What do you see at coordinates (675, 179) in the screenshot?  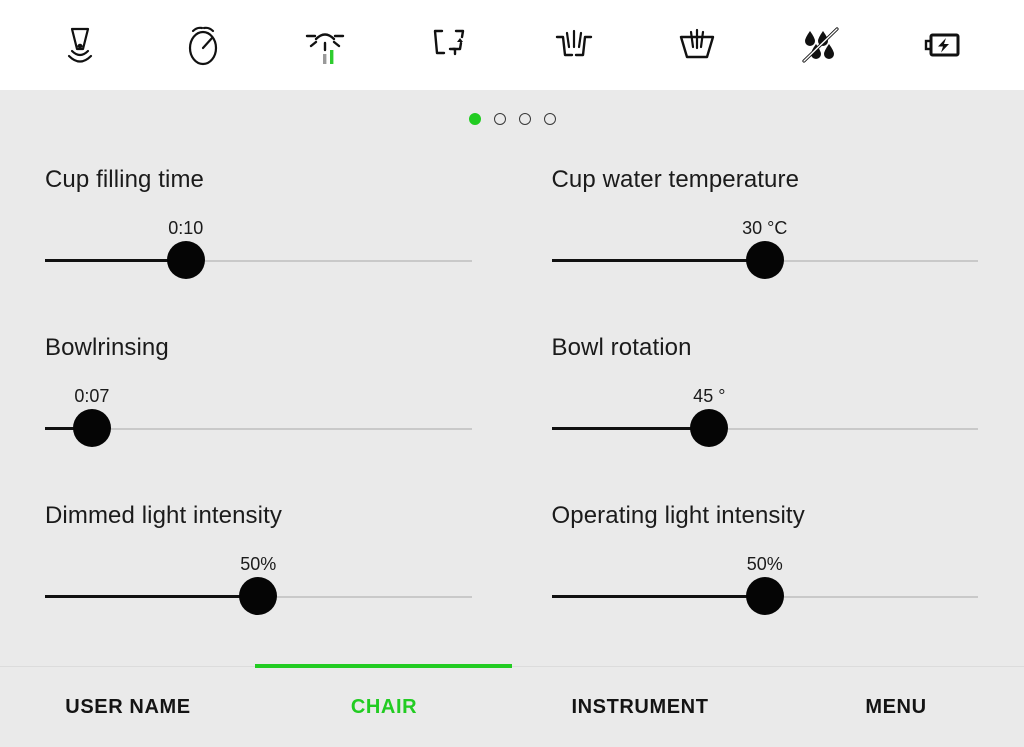 I see `slider-label: Cup water temperature` at bounding box center [675, 179].